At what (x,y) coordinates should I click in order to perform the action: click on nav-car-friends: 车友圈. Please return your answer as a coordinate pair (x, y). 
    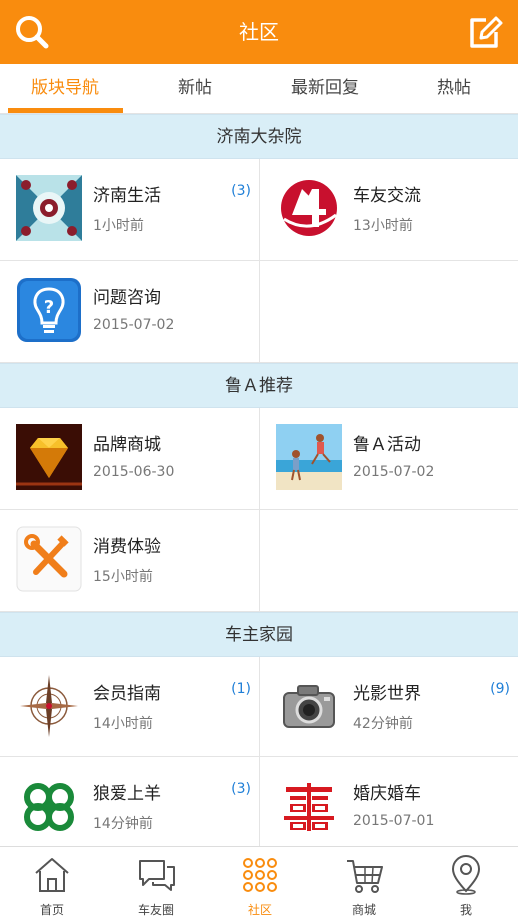
    Looking at the image, I should click on (156, 883).